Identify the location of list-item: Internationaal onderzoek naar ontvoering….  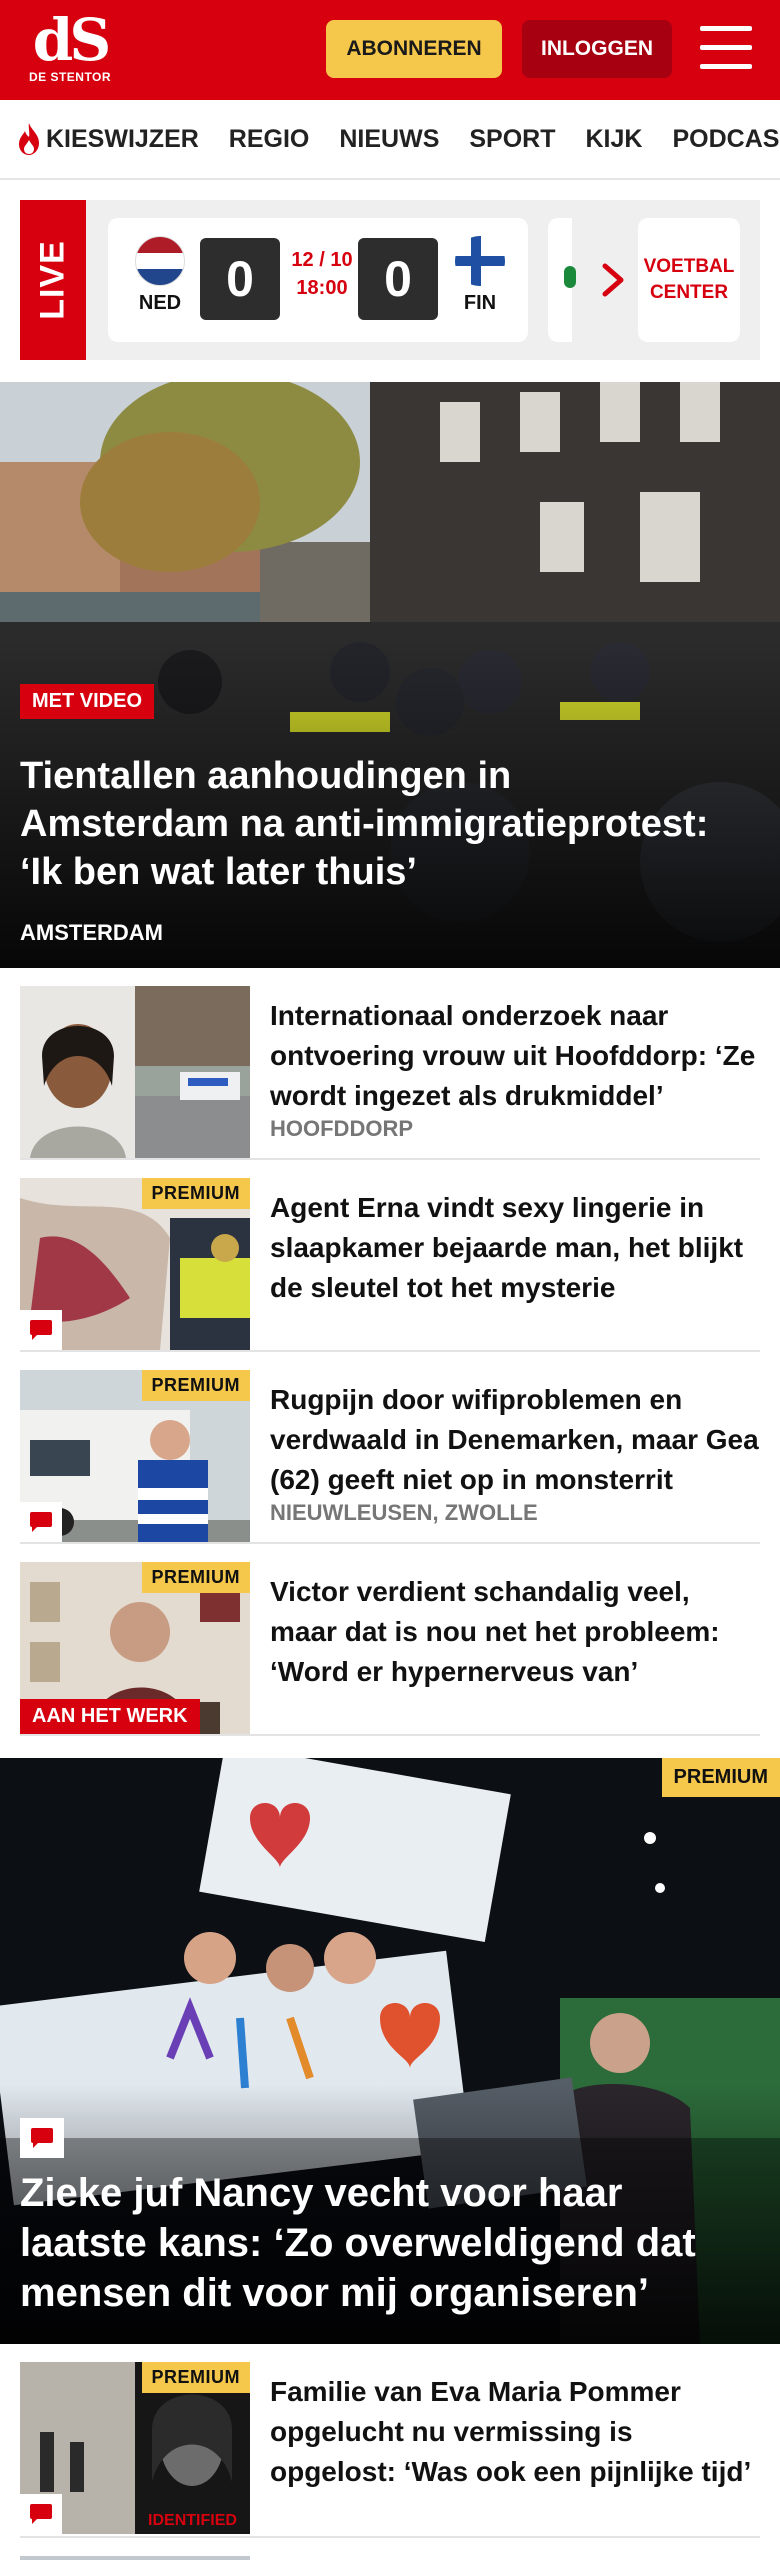
(390, 1064).